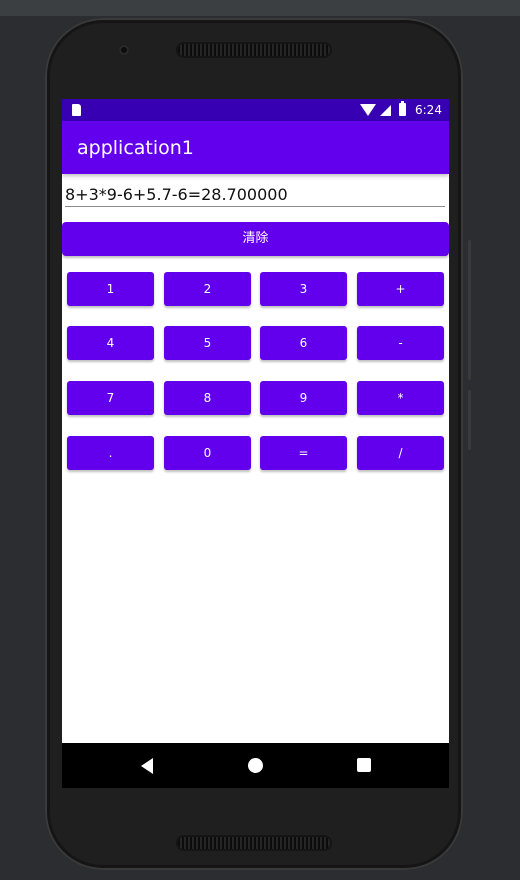 This screenshot has height=880, width=520. What do you see at coordinates (400, 453) in the screenshot?
I see `key-divide: /` at bounding box center [400, 453].